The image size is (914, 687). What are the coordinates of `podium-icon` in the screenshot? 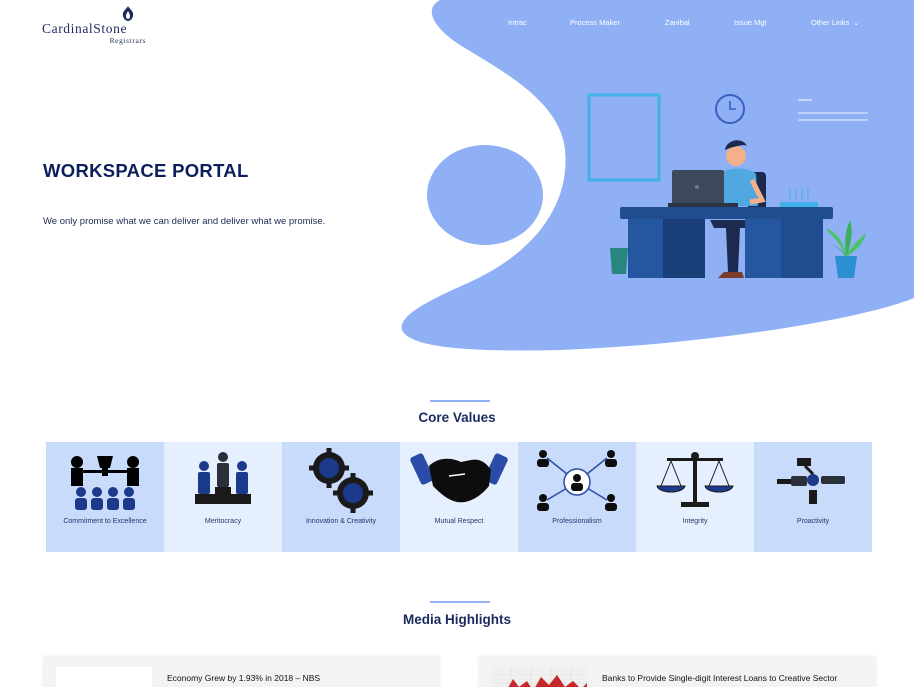 It's located at (223, 478).